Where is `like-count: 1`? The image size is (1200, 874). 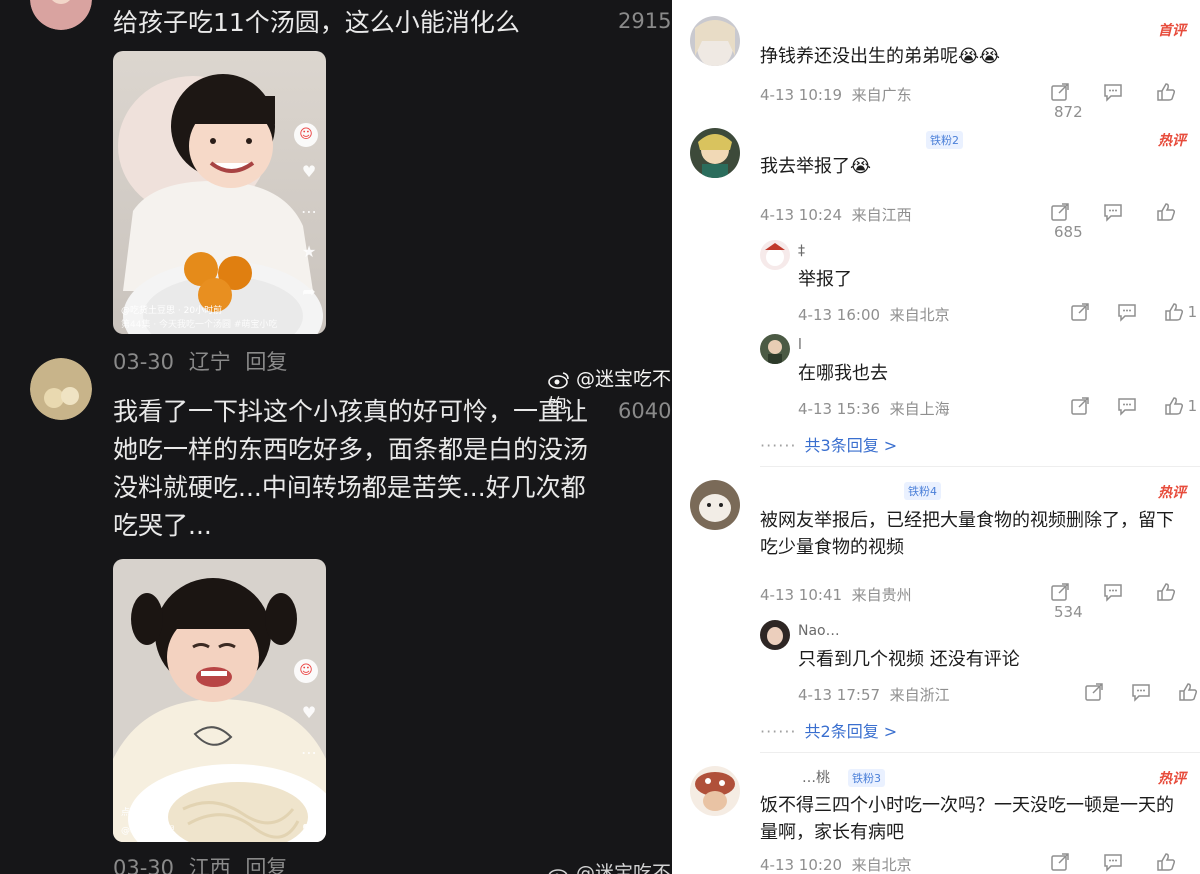
like-count: 1 is located at coordinates (1192, 312).